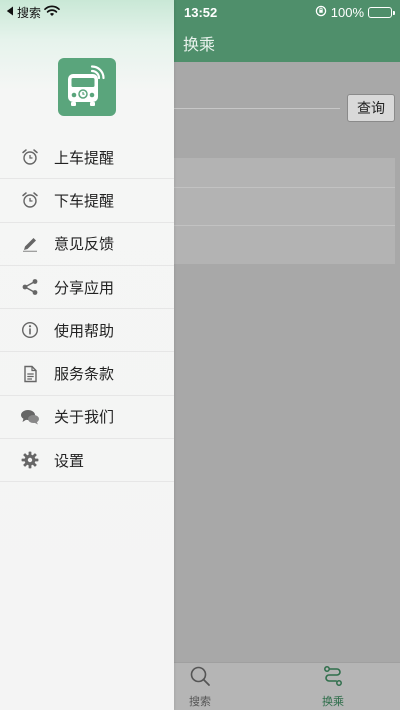 The height and width of the screenshot is (710, 400). What do you see at coordinates (30, 287) in the screenshot?
I see `share-icon` at bounding box center [30, 287].